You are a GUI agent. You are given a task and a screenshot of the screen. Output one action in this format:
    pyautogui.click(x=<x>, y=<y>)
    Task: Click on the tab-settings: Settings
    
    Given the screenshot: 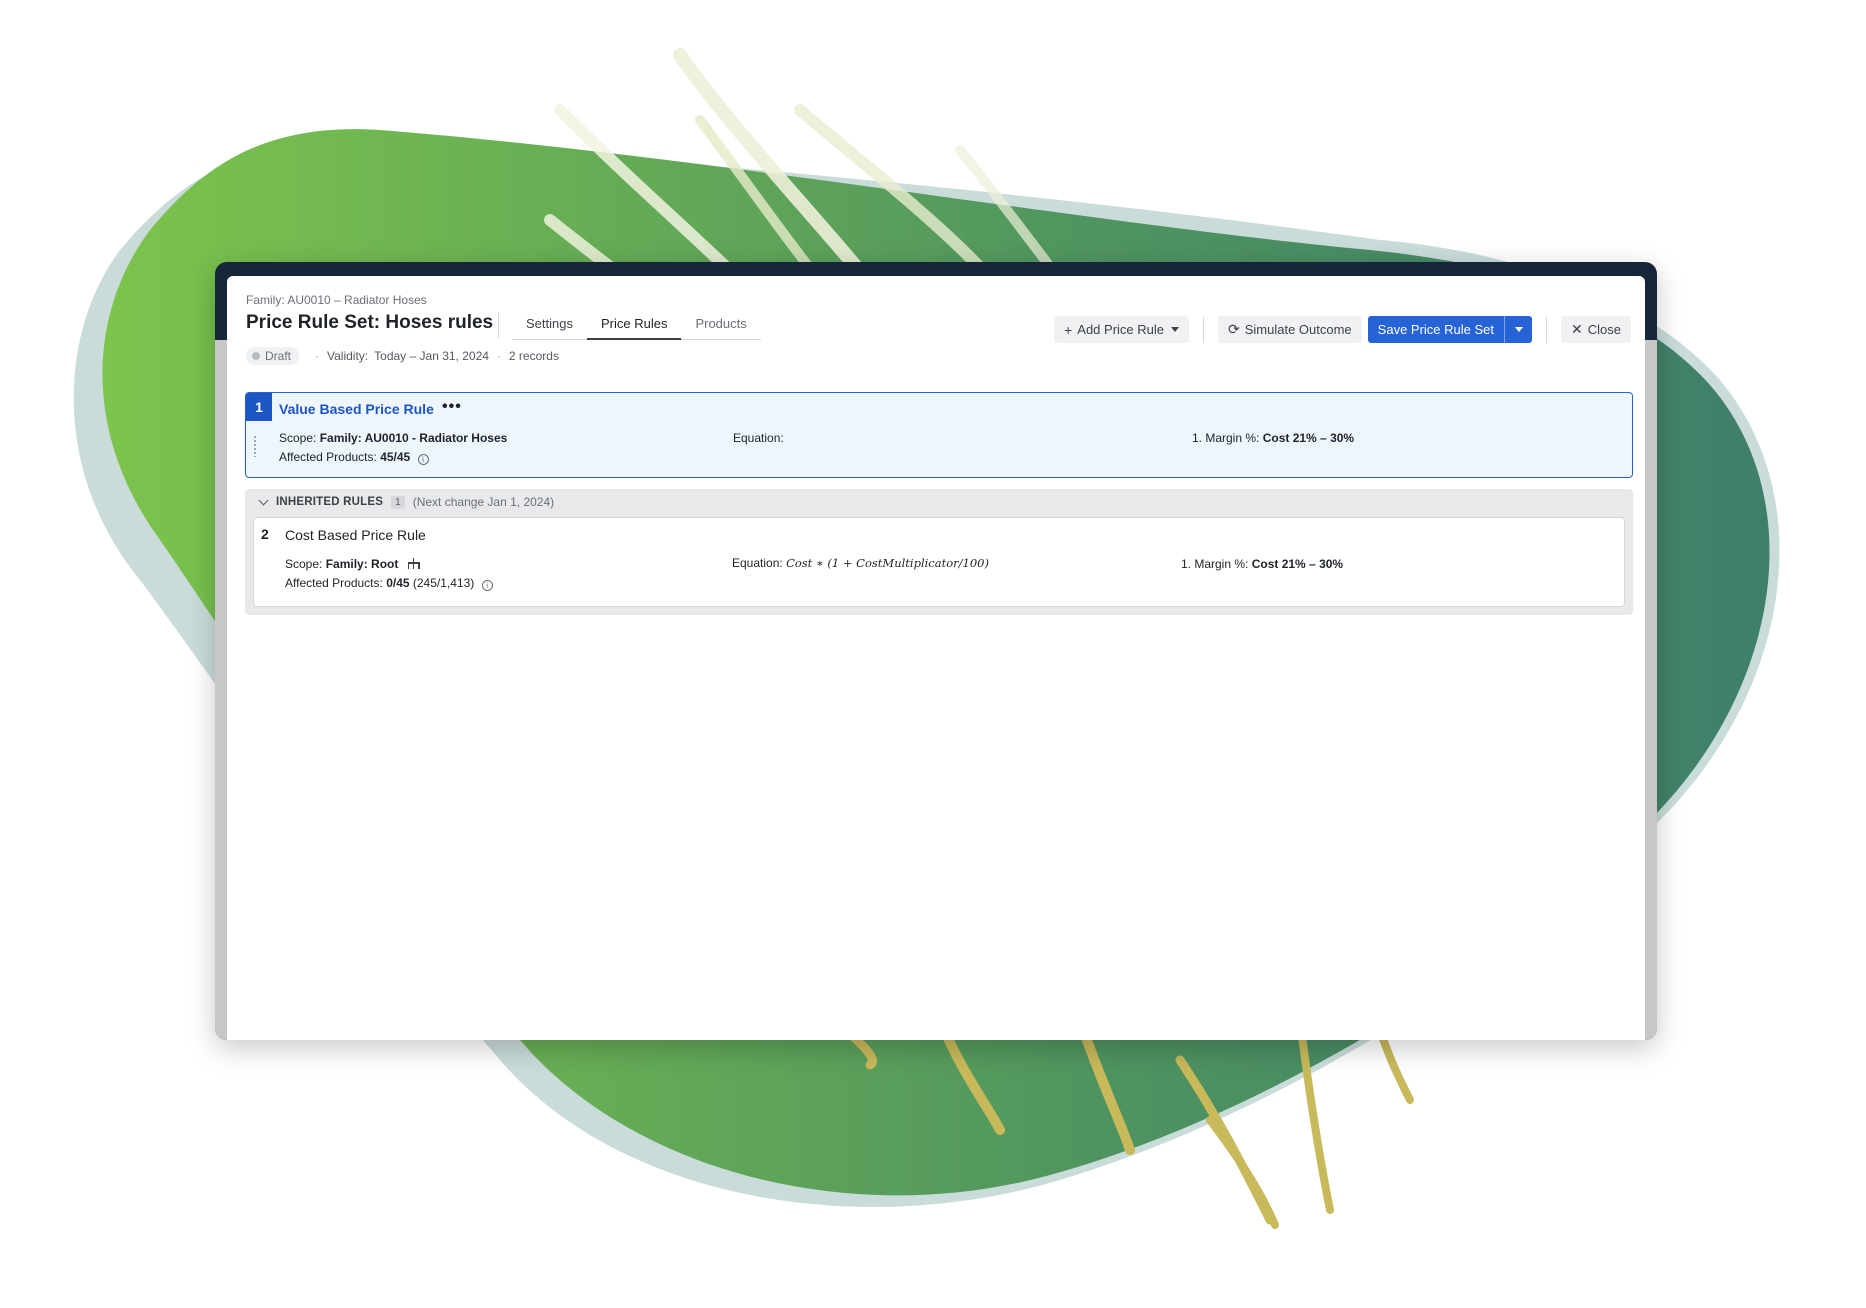 What is the action you would take?
    pyautogui.click(x=549, y=325)
    